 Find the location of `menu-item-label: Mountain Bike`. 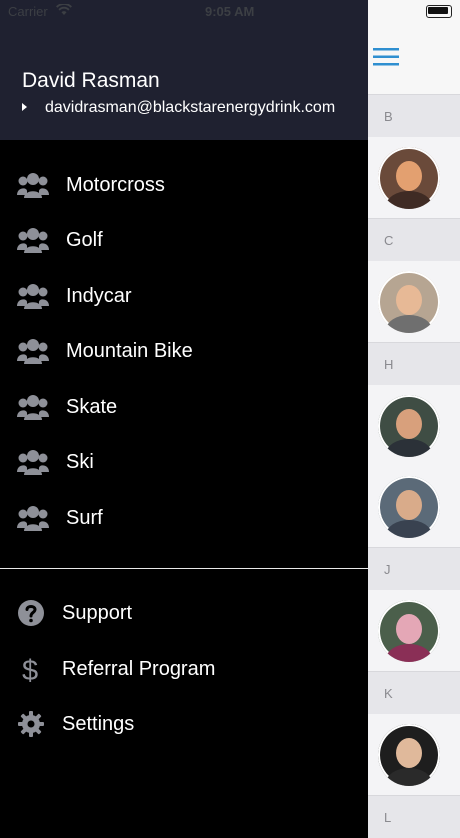

menu-item-label: Mountain Bike is located at coordinates (129, 351).